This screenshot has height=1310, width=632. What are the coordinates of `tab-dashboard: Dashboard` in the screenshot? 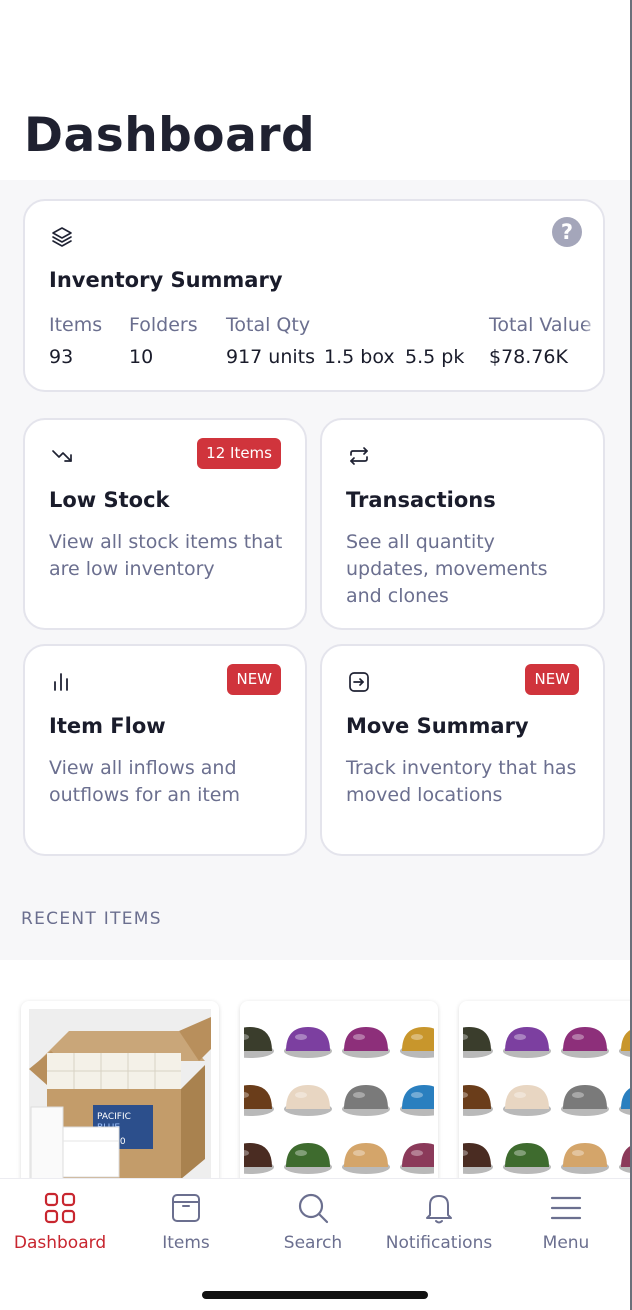 It's located at (61, 1222).